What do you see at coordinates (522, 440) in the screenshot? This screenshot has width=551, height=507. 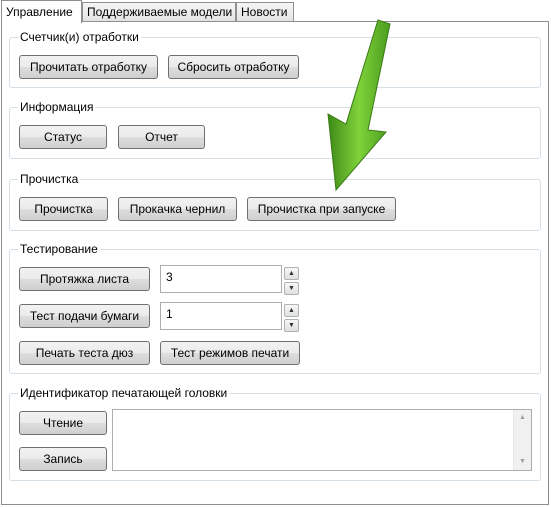 I see `textarea-scrollbar: ▲ ▼` at bounding box center [522, 440].